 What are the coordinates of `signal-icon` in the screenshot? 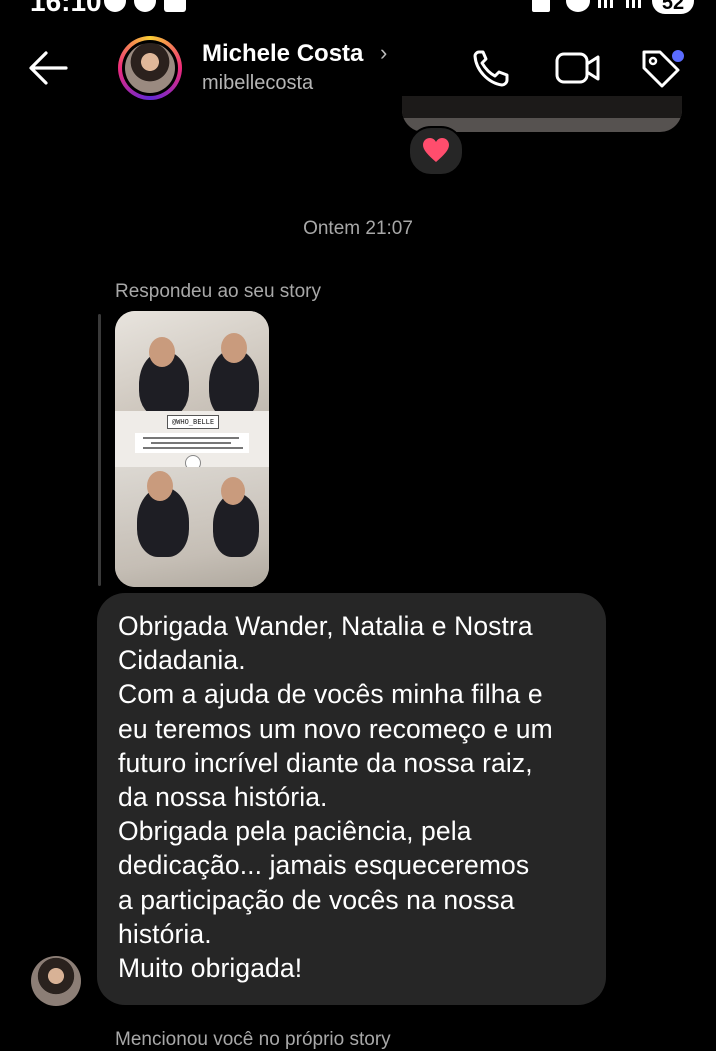 It's located at (599, 4).